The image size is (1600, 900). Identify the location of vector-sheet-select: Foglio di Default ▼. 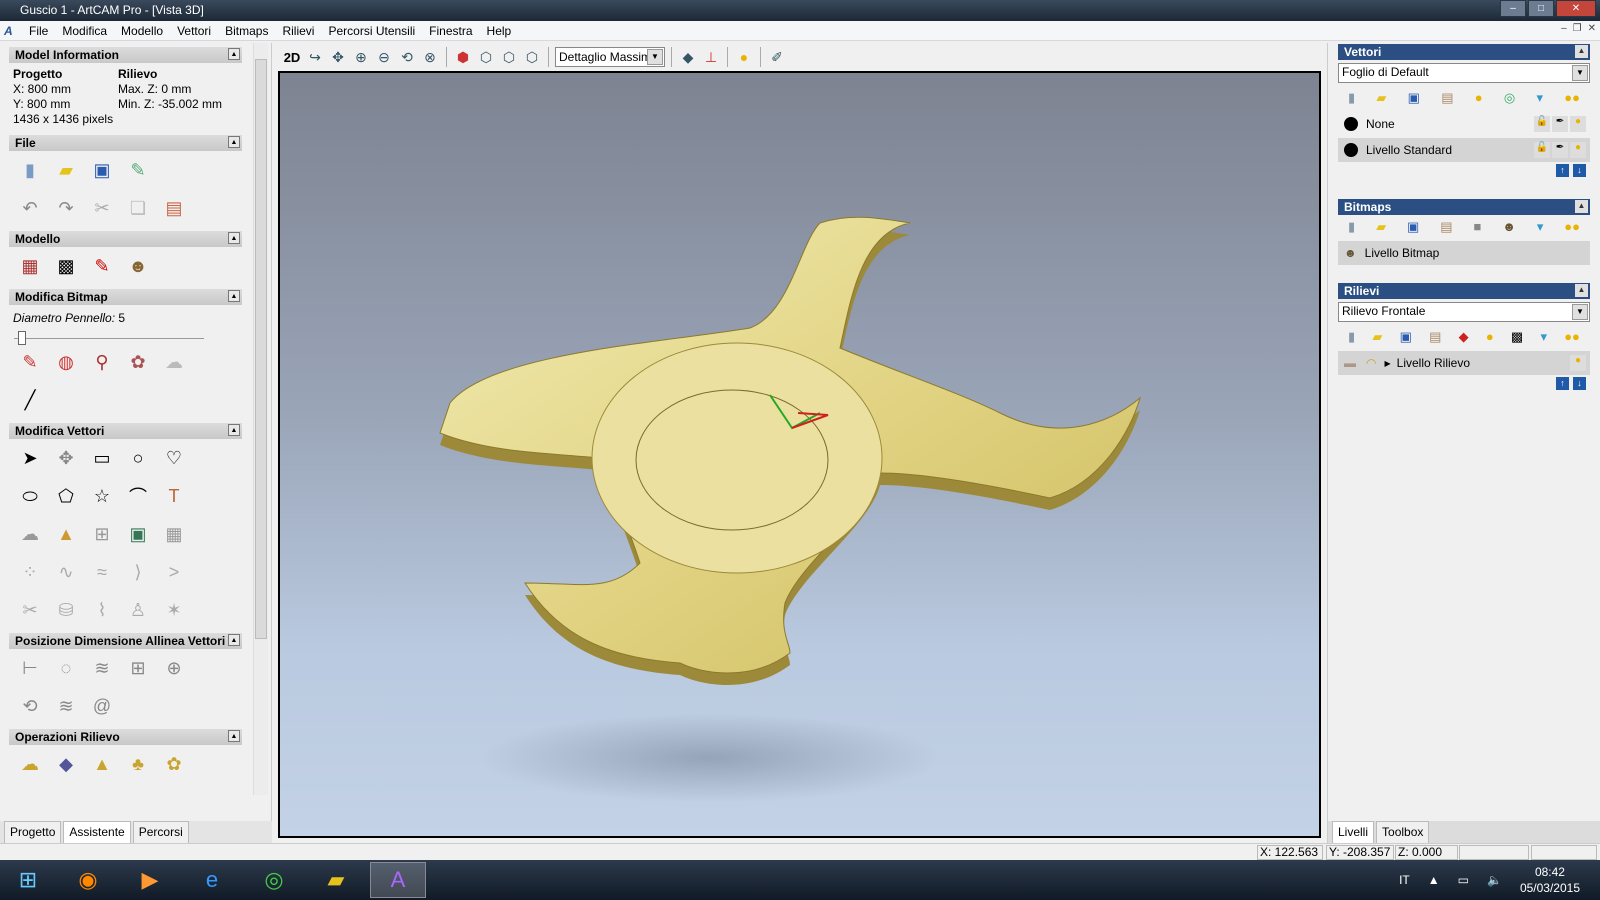
(1464, 73).